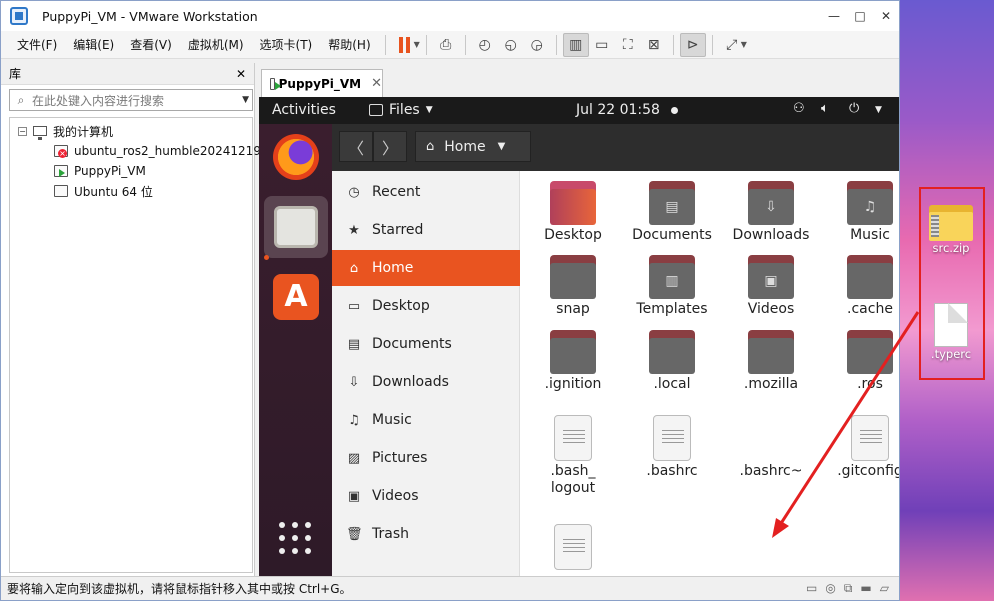 The image size is (994, 601). I want to click on file-item: Desktop, so click(573, 212).